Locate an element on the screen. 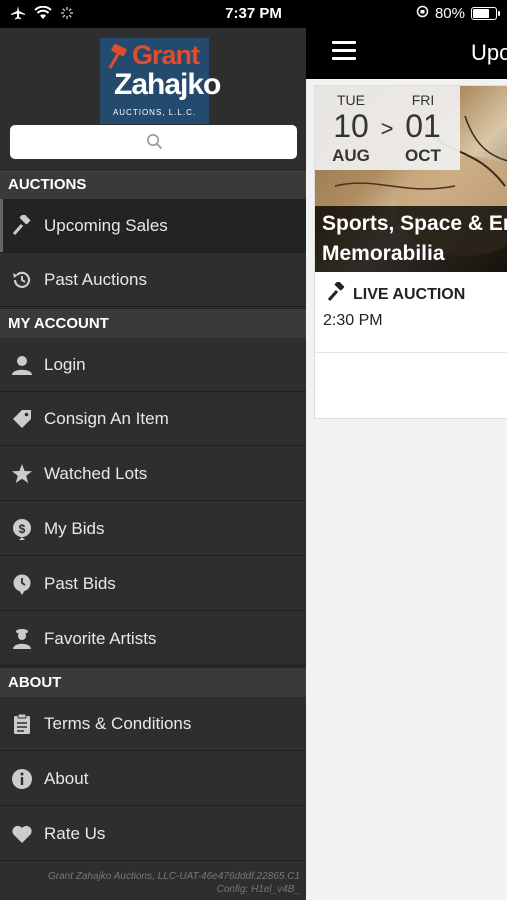 The width and height of the screenshot is (507, 900). search-input is located at coordinates (153, 142).